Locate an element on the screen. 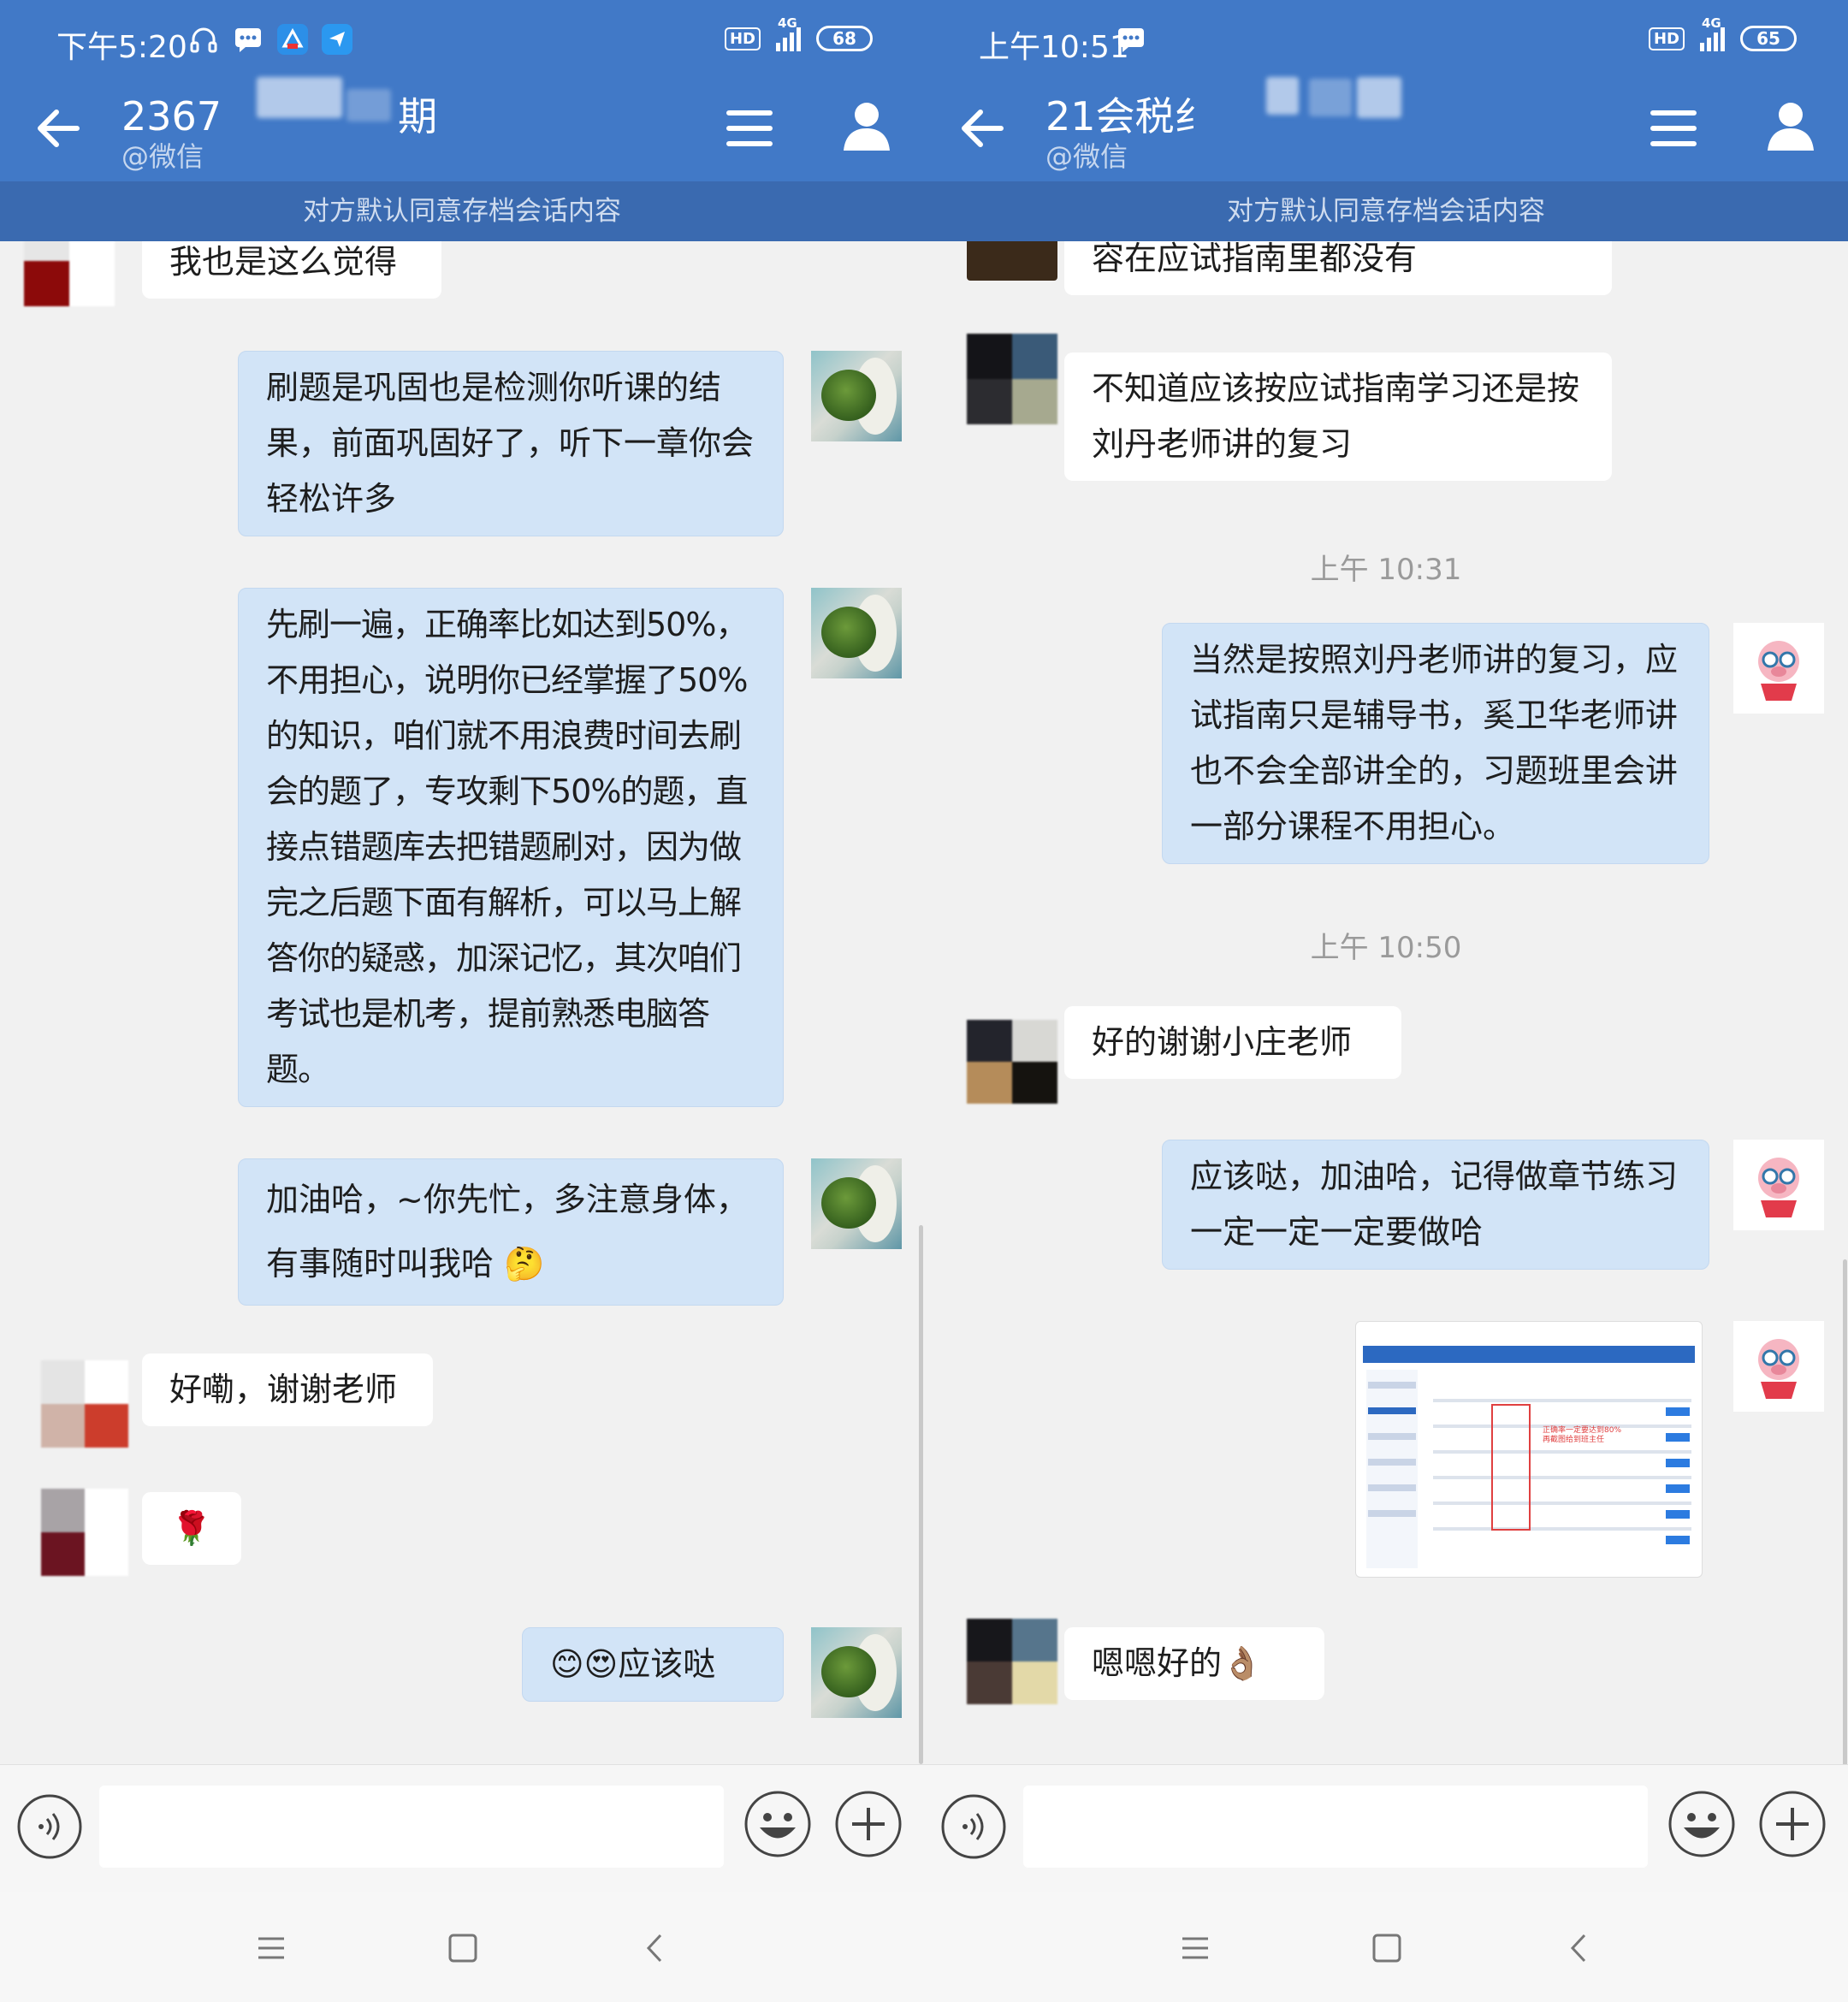  outgoing-message: 应该哒，加油哈，记得做章节练习一定一定一定要做哈 is located at coordinates (1435, 1205).